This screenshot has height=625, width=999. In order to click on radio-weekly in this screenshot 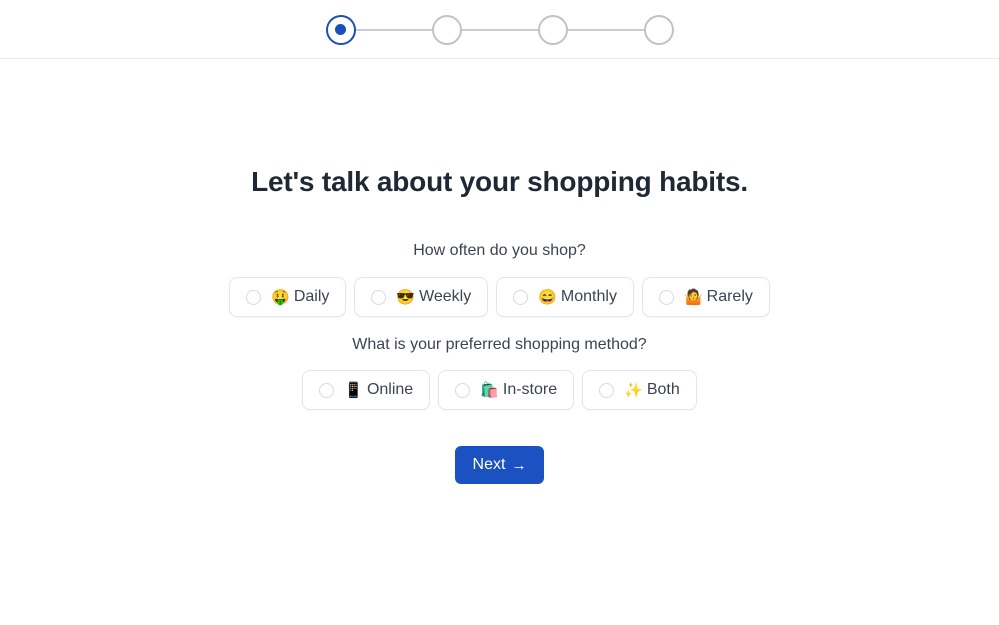, I will do `click(379, 297)`.